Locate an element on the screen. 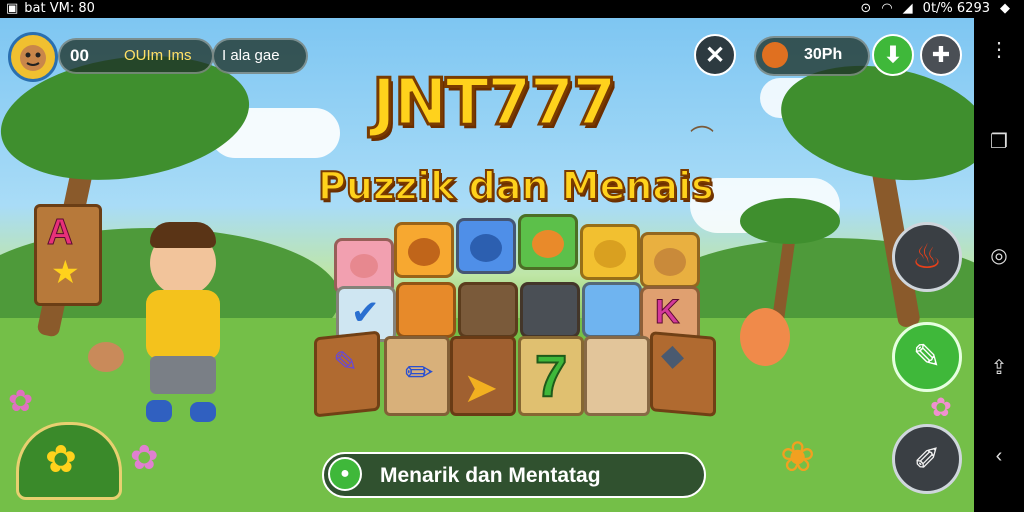 The image size is (1024, 512). bird-icon: ⌒ is located at coordinates (702, 138).